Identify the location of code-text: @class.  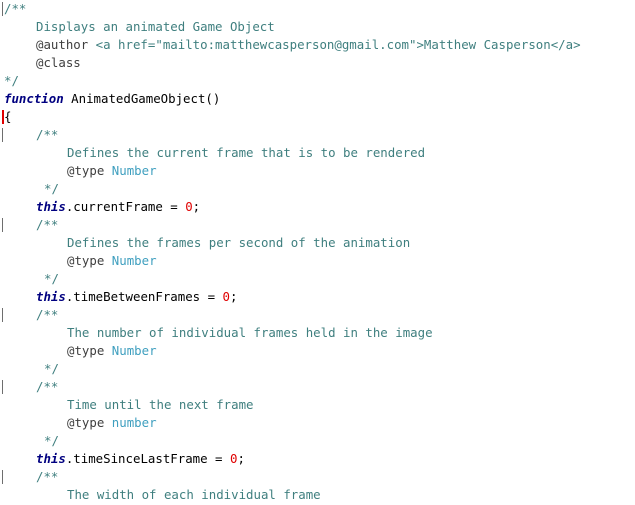
(58, 63).